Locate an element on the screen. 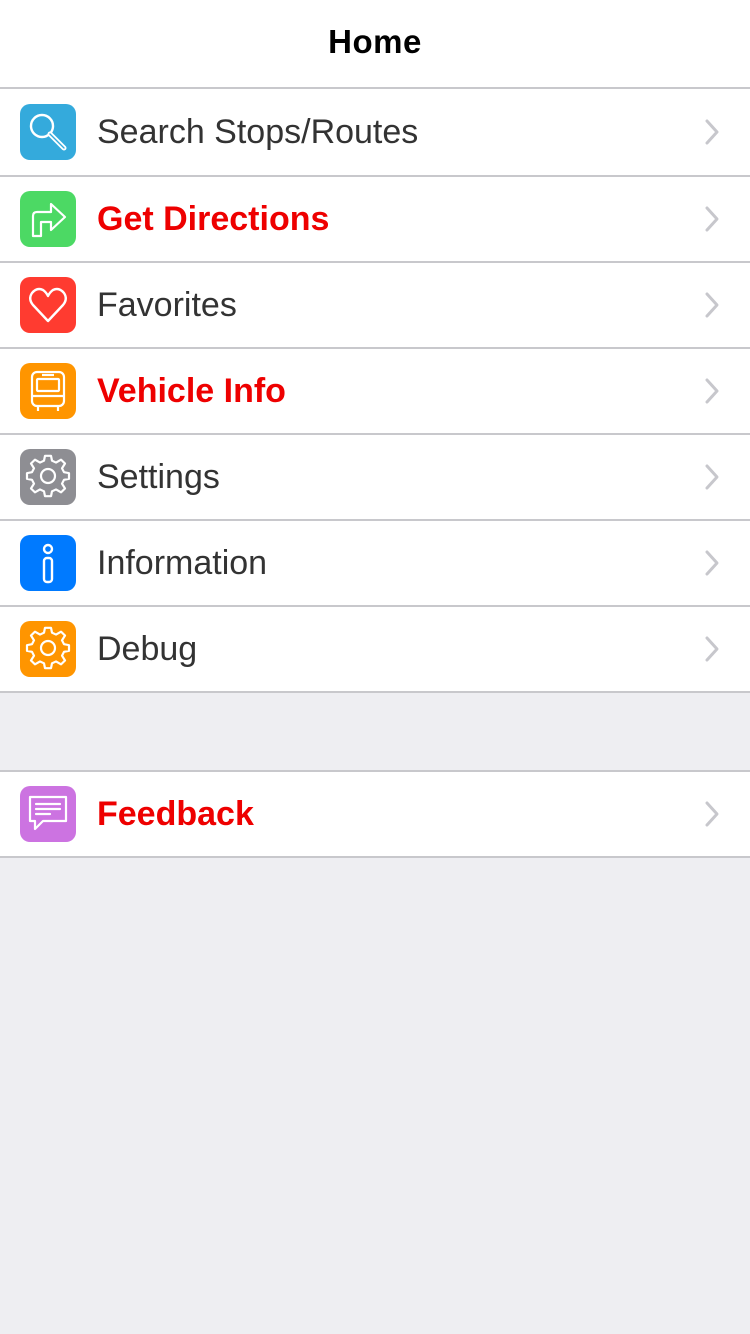 The width and height of the screenshot is (750, 1334). bus-icon is located at coordinates (48, 391).